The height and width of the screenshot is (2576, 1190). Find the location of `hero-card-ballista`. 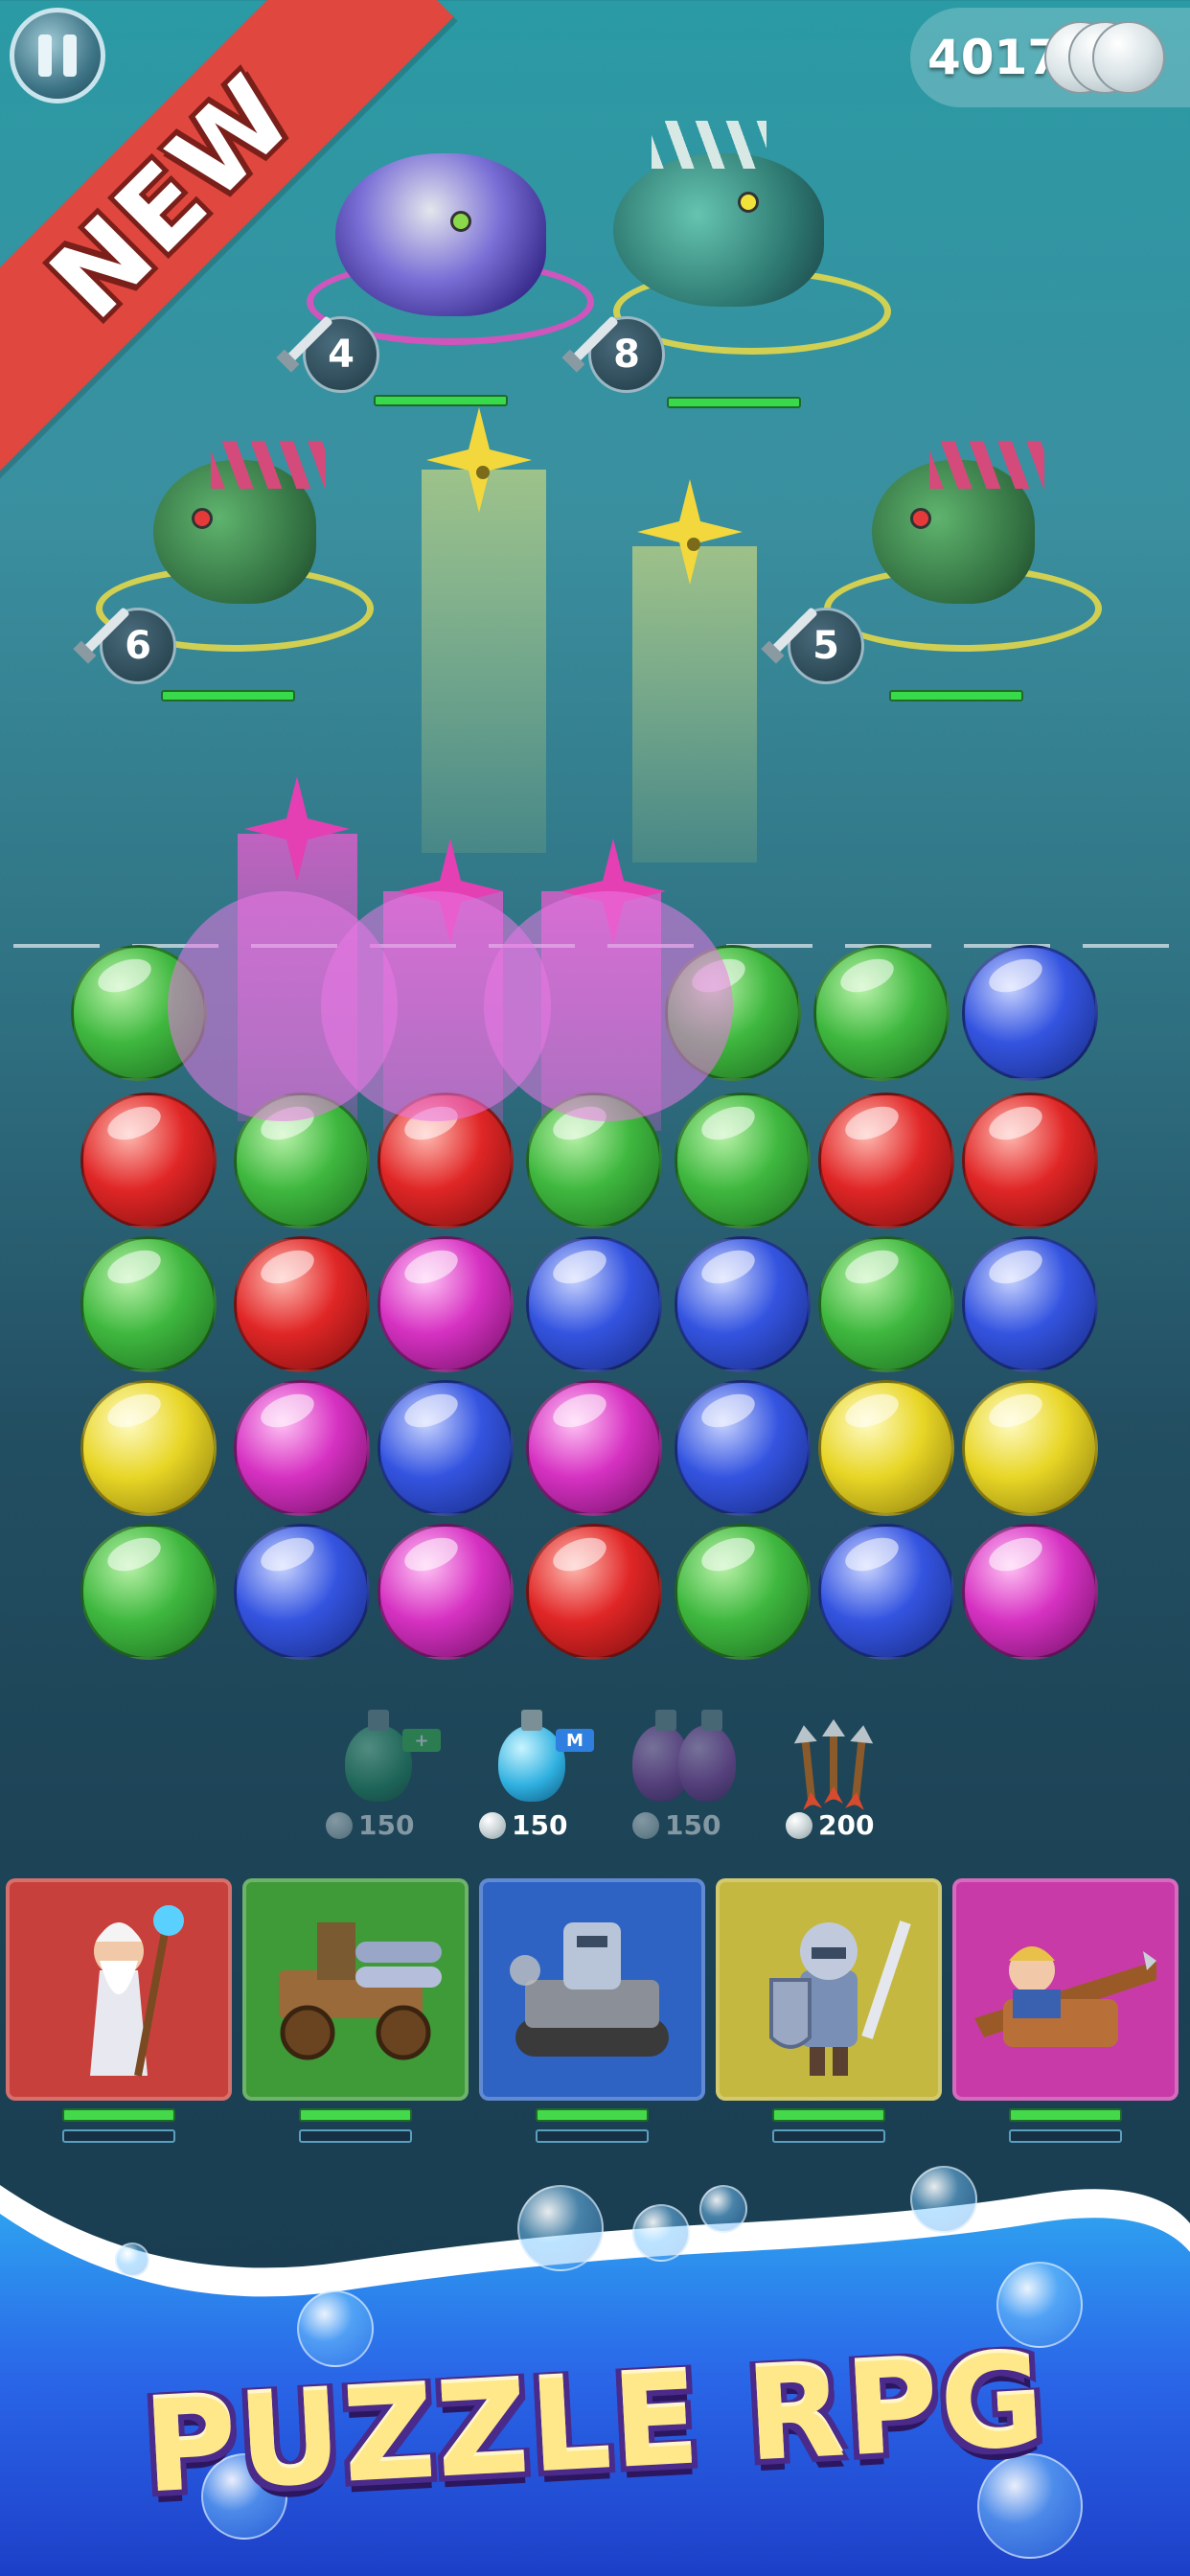

hero-card-ballista is located at coordinates (1066, 1989).